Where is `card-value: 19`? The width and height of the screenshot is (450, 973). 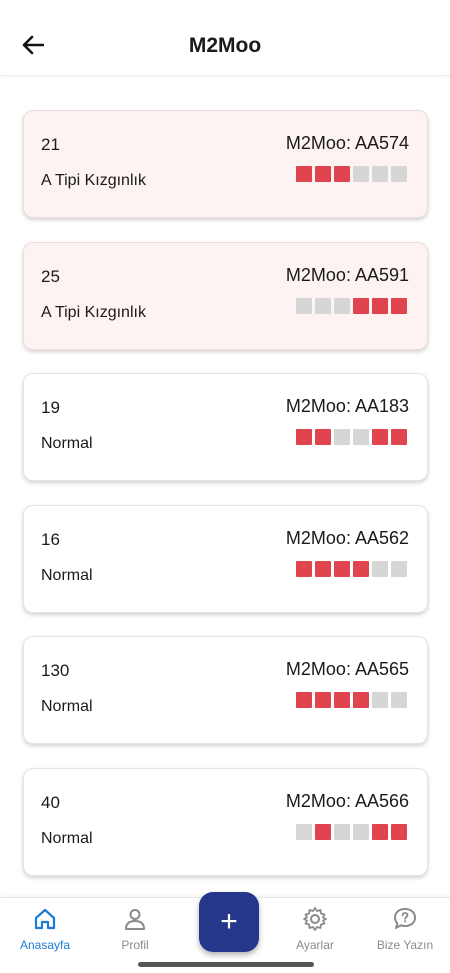 card-value: 19 is located at coordinates (50, 407).